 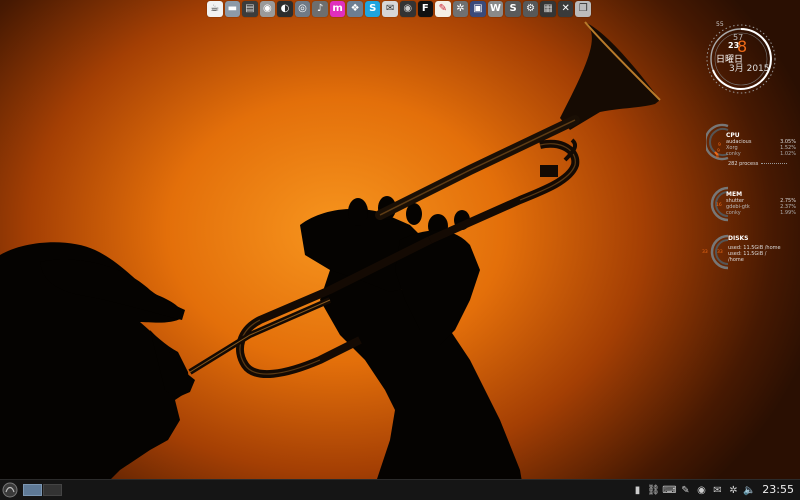 I want to click on disks-line-3: /home, so click(x=736, y=260).